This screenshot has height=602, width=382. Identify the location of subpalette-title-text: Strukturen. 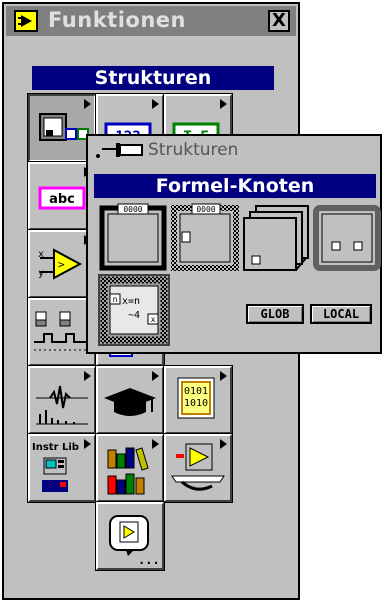
(193, 150).